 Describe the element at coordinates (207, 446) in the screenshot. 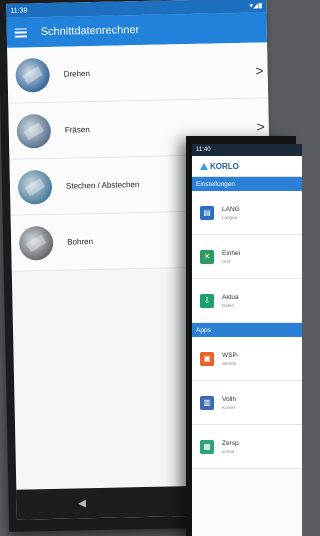

I see `app-icon: ▦` at that location.